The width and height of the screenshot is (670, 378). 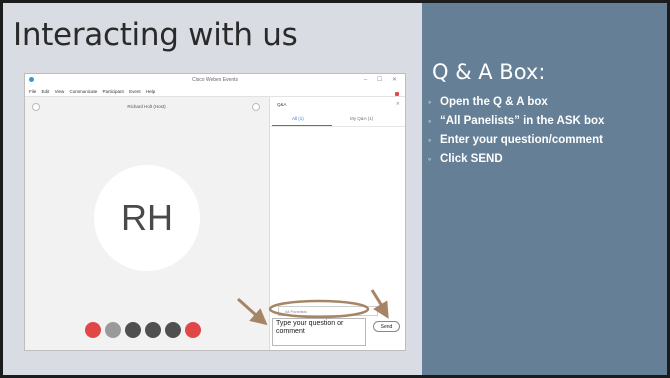 What do you see at coordinates (379, 304) in the screenshot?
I see `arrow-to-send-button` at bounding box center [379, 304].